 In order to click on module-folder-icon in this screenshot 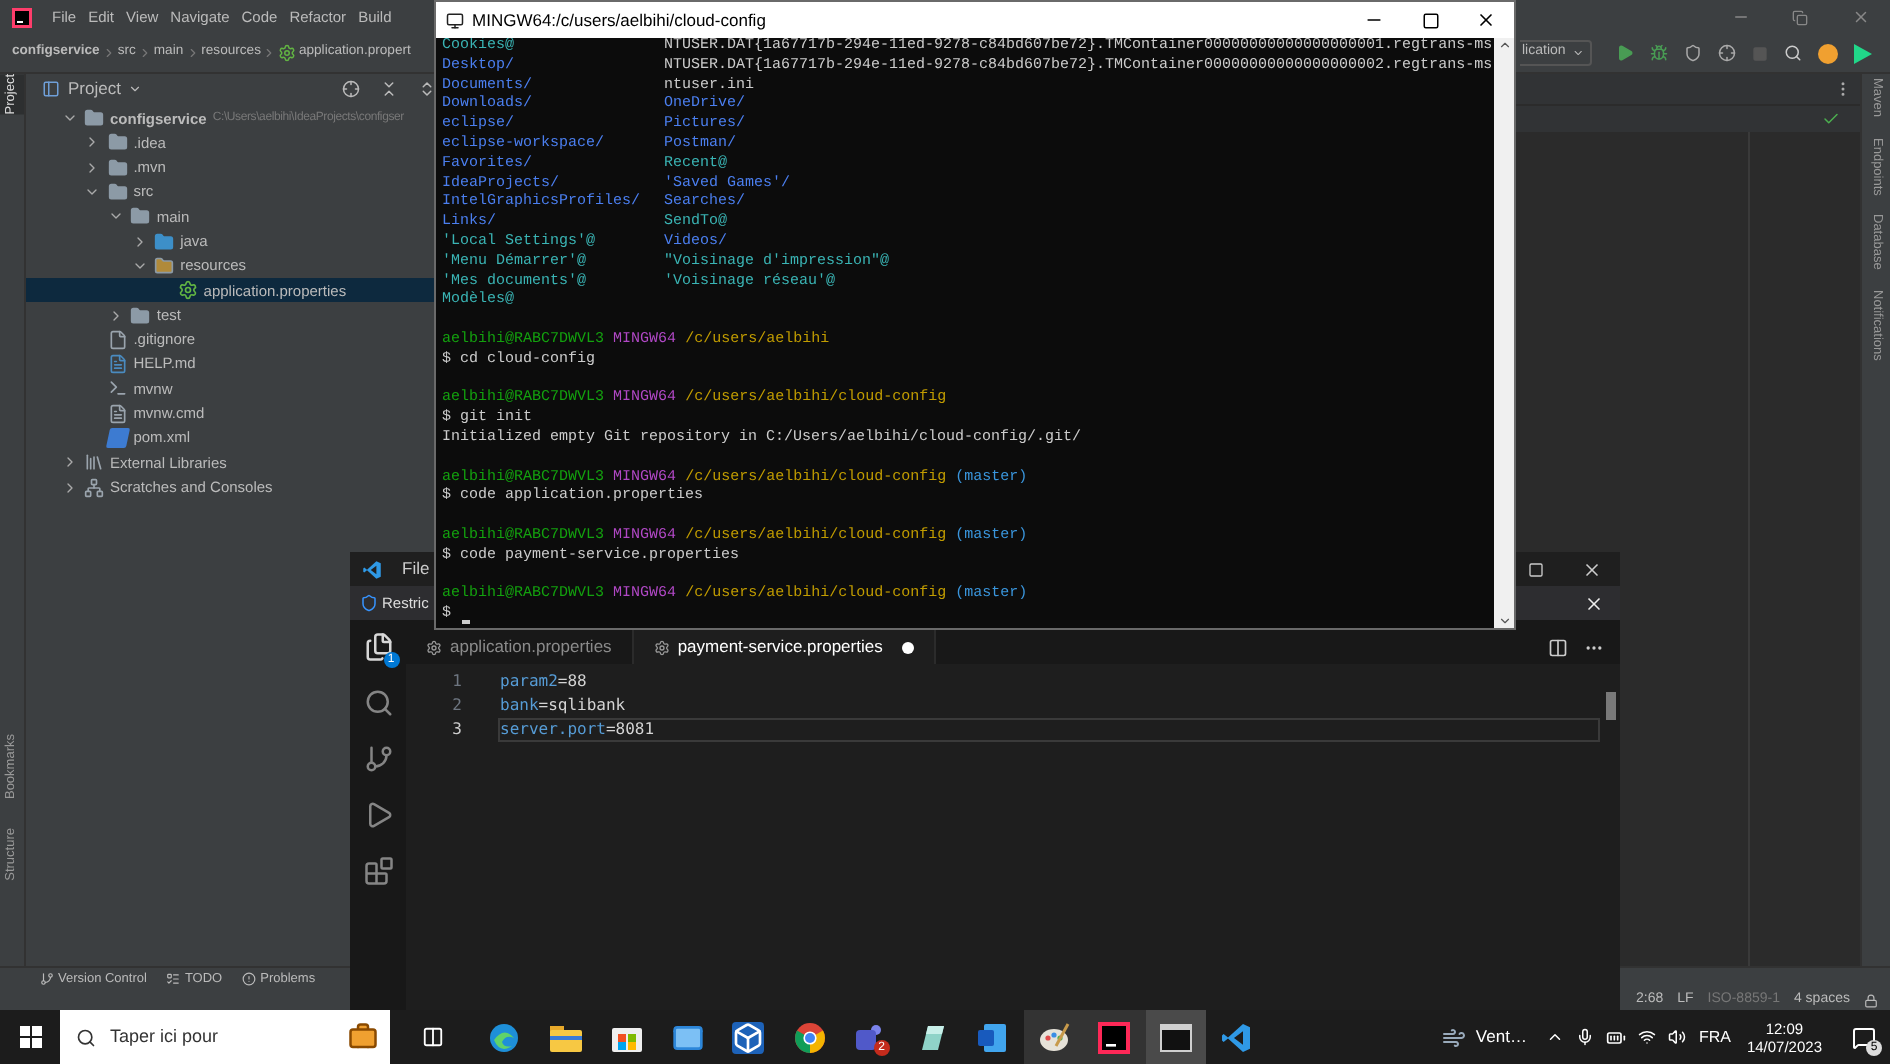, I will do `click(94, 118)`.